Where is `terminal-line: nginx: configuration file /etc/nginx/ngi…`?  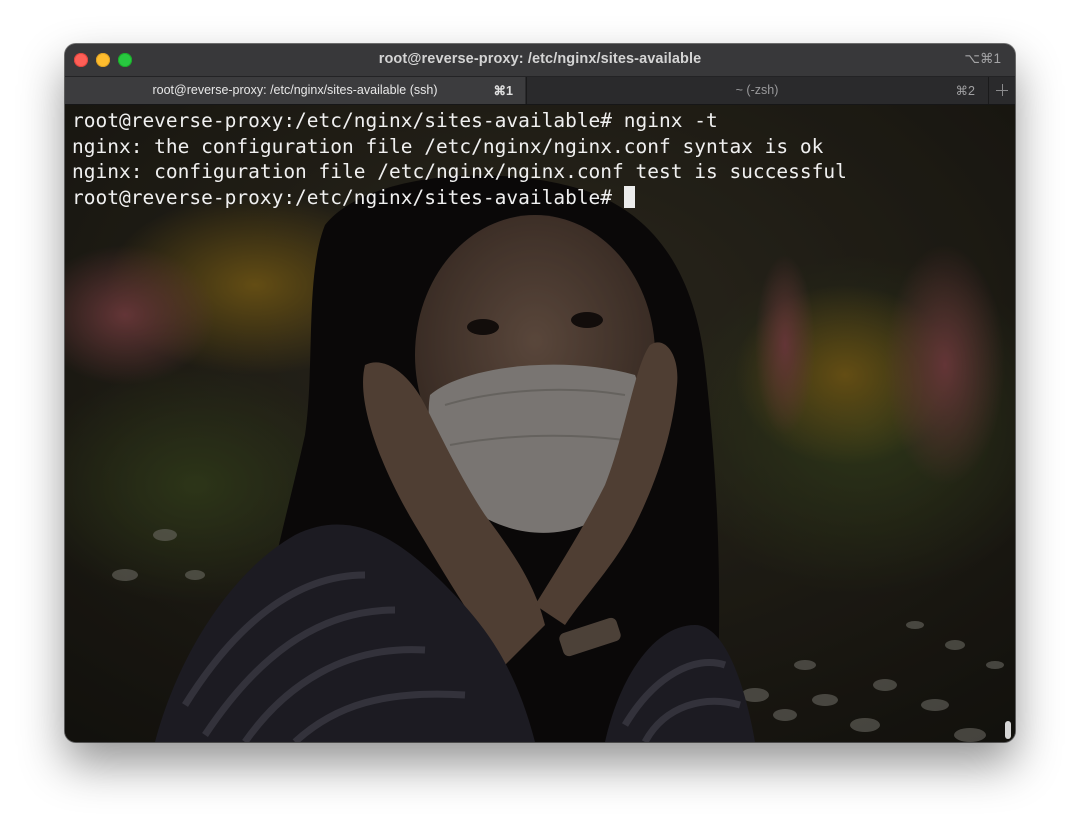
terminal-line: nginx: configuration file /etc/nginx/ngi… is located at coordinates (459, 172).